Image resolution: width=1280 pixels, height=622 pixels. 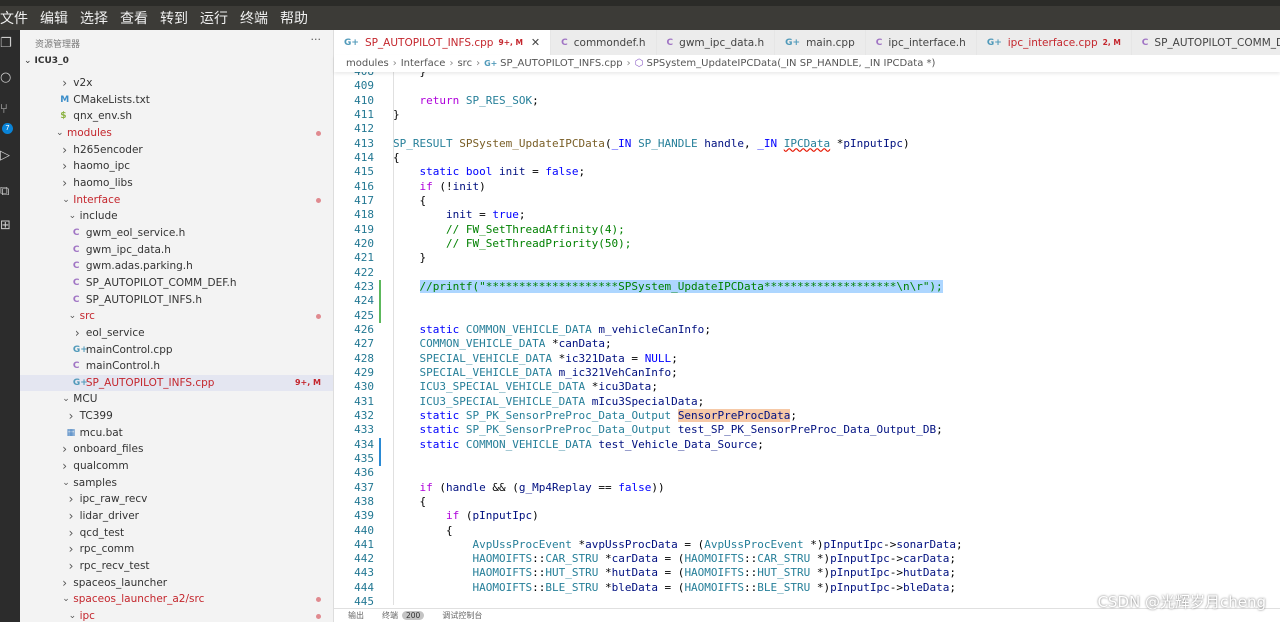 I want to click on terminal-count-badge: 200, so click(x=413, y=615).